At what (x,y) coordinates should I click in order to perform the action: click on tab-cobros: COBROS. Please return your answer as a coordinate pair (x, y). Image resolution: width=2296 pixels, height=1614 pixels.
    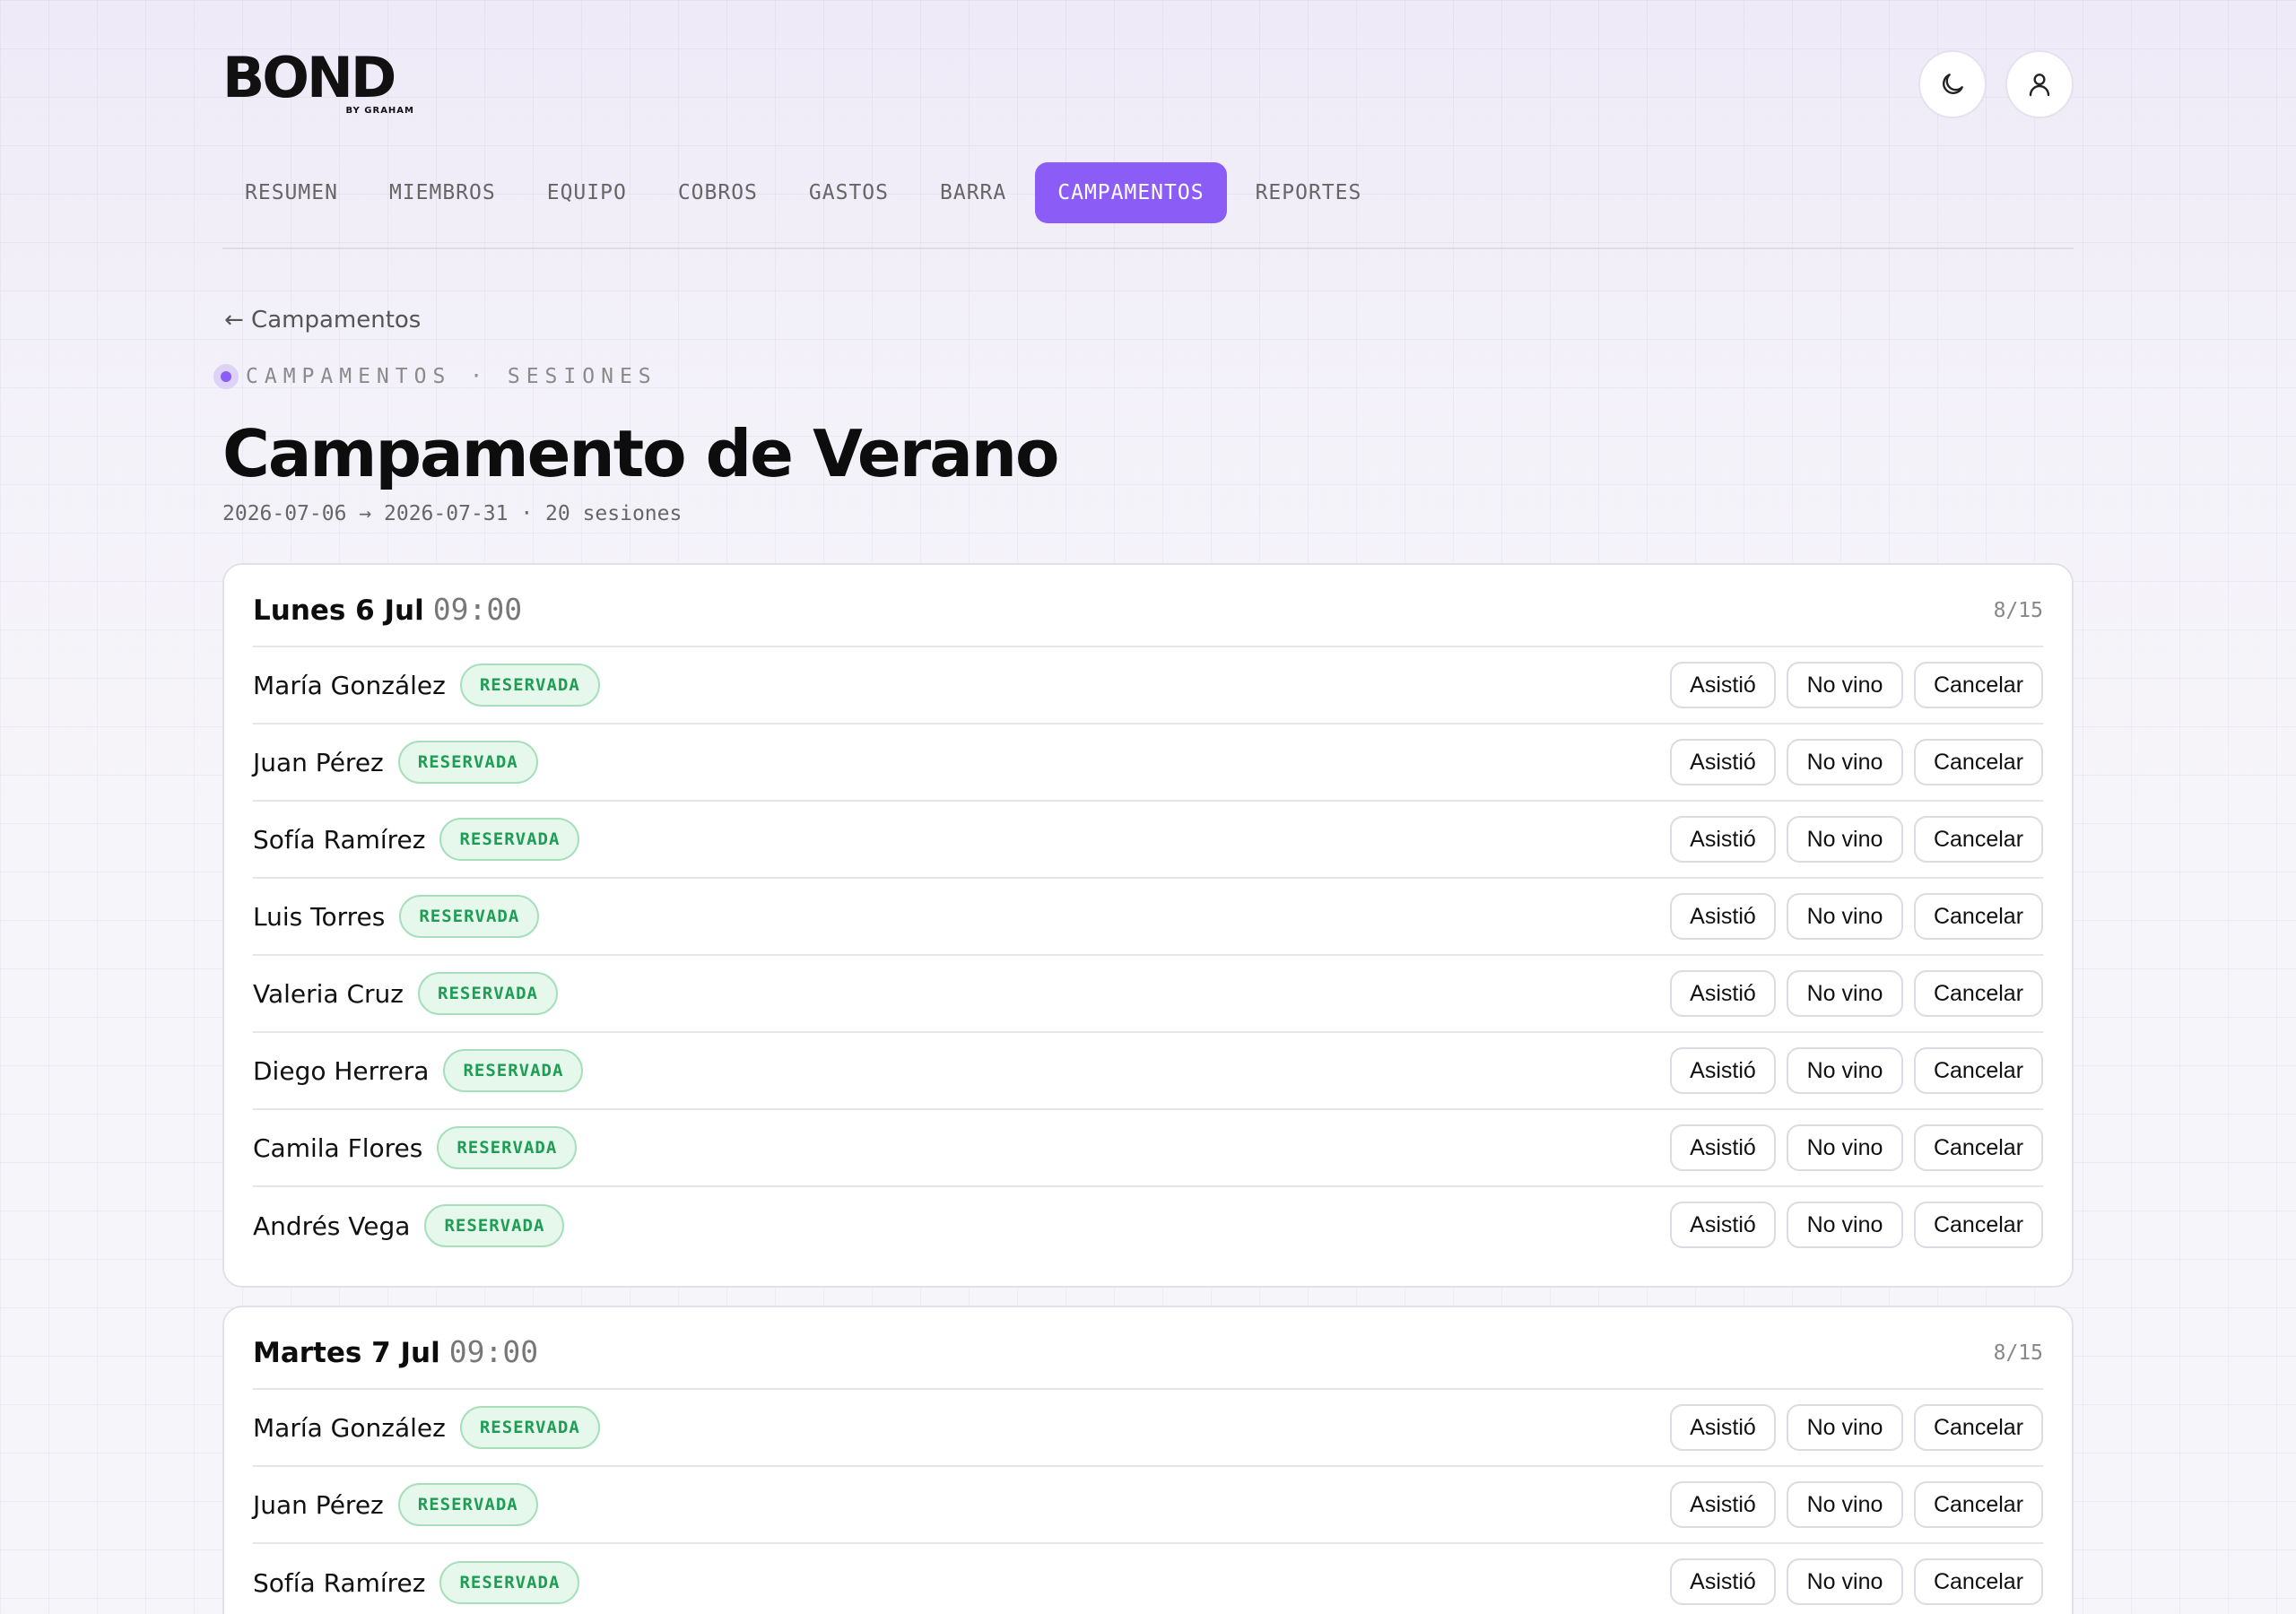
    Looking at the image, I should click on (718, 192).